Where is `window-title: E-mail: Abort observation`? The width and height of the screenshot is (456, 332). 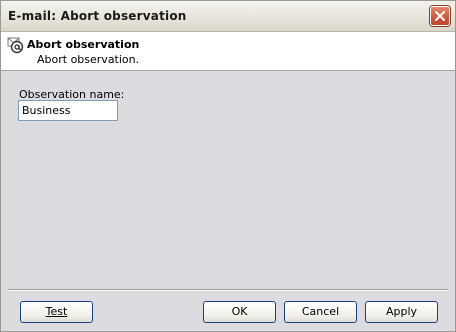
window-title: E-mail: Abort observation is located at coordinates (97, 16).